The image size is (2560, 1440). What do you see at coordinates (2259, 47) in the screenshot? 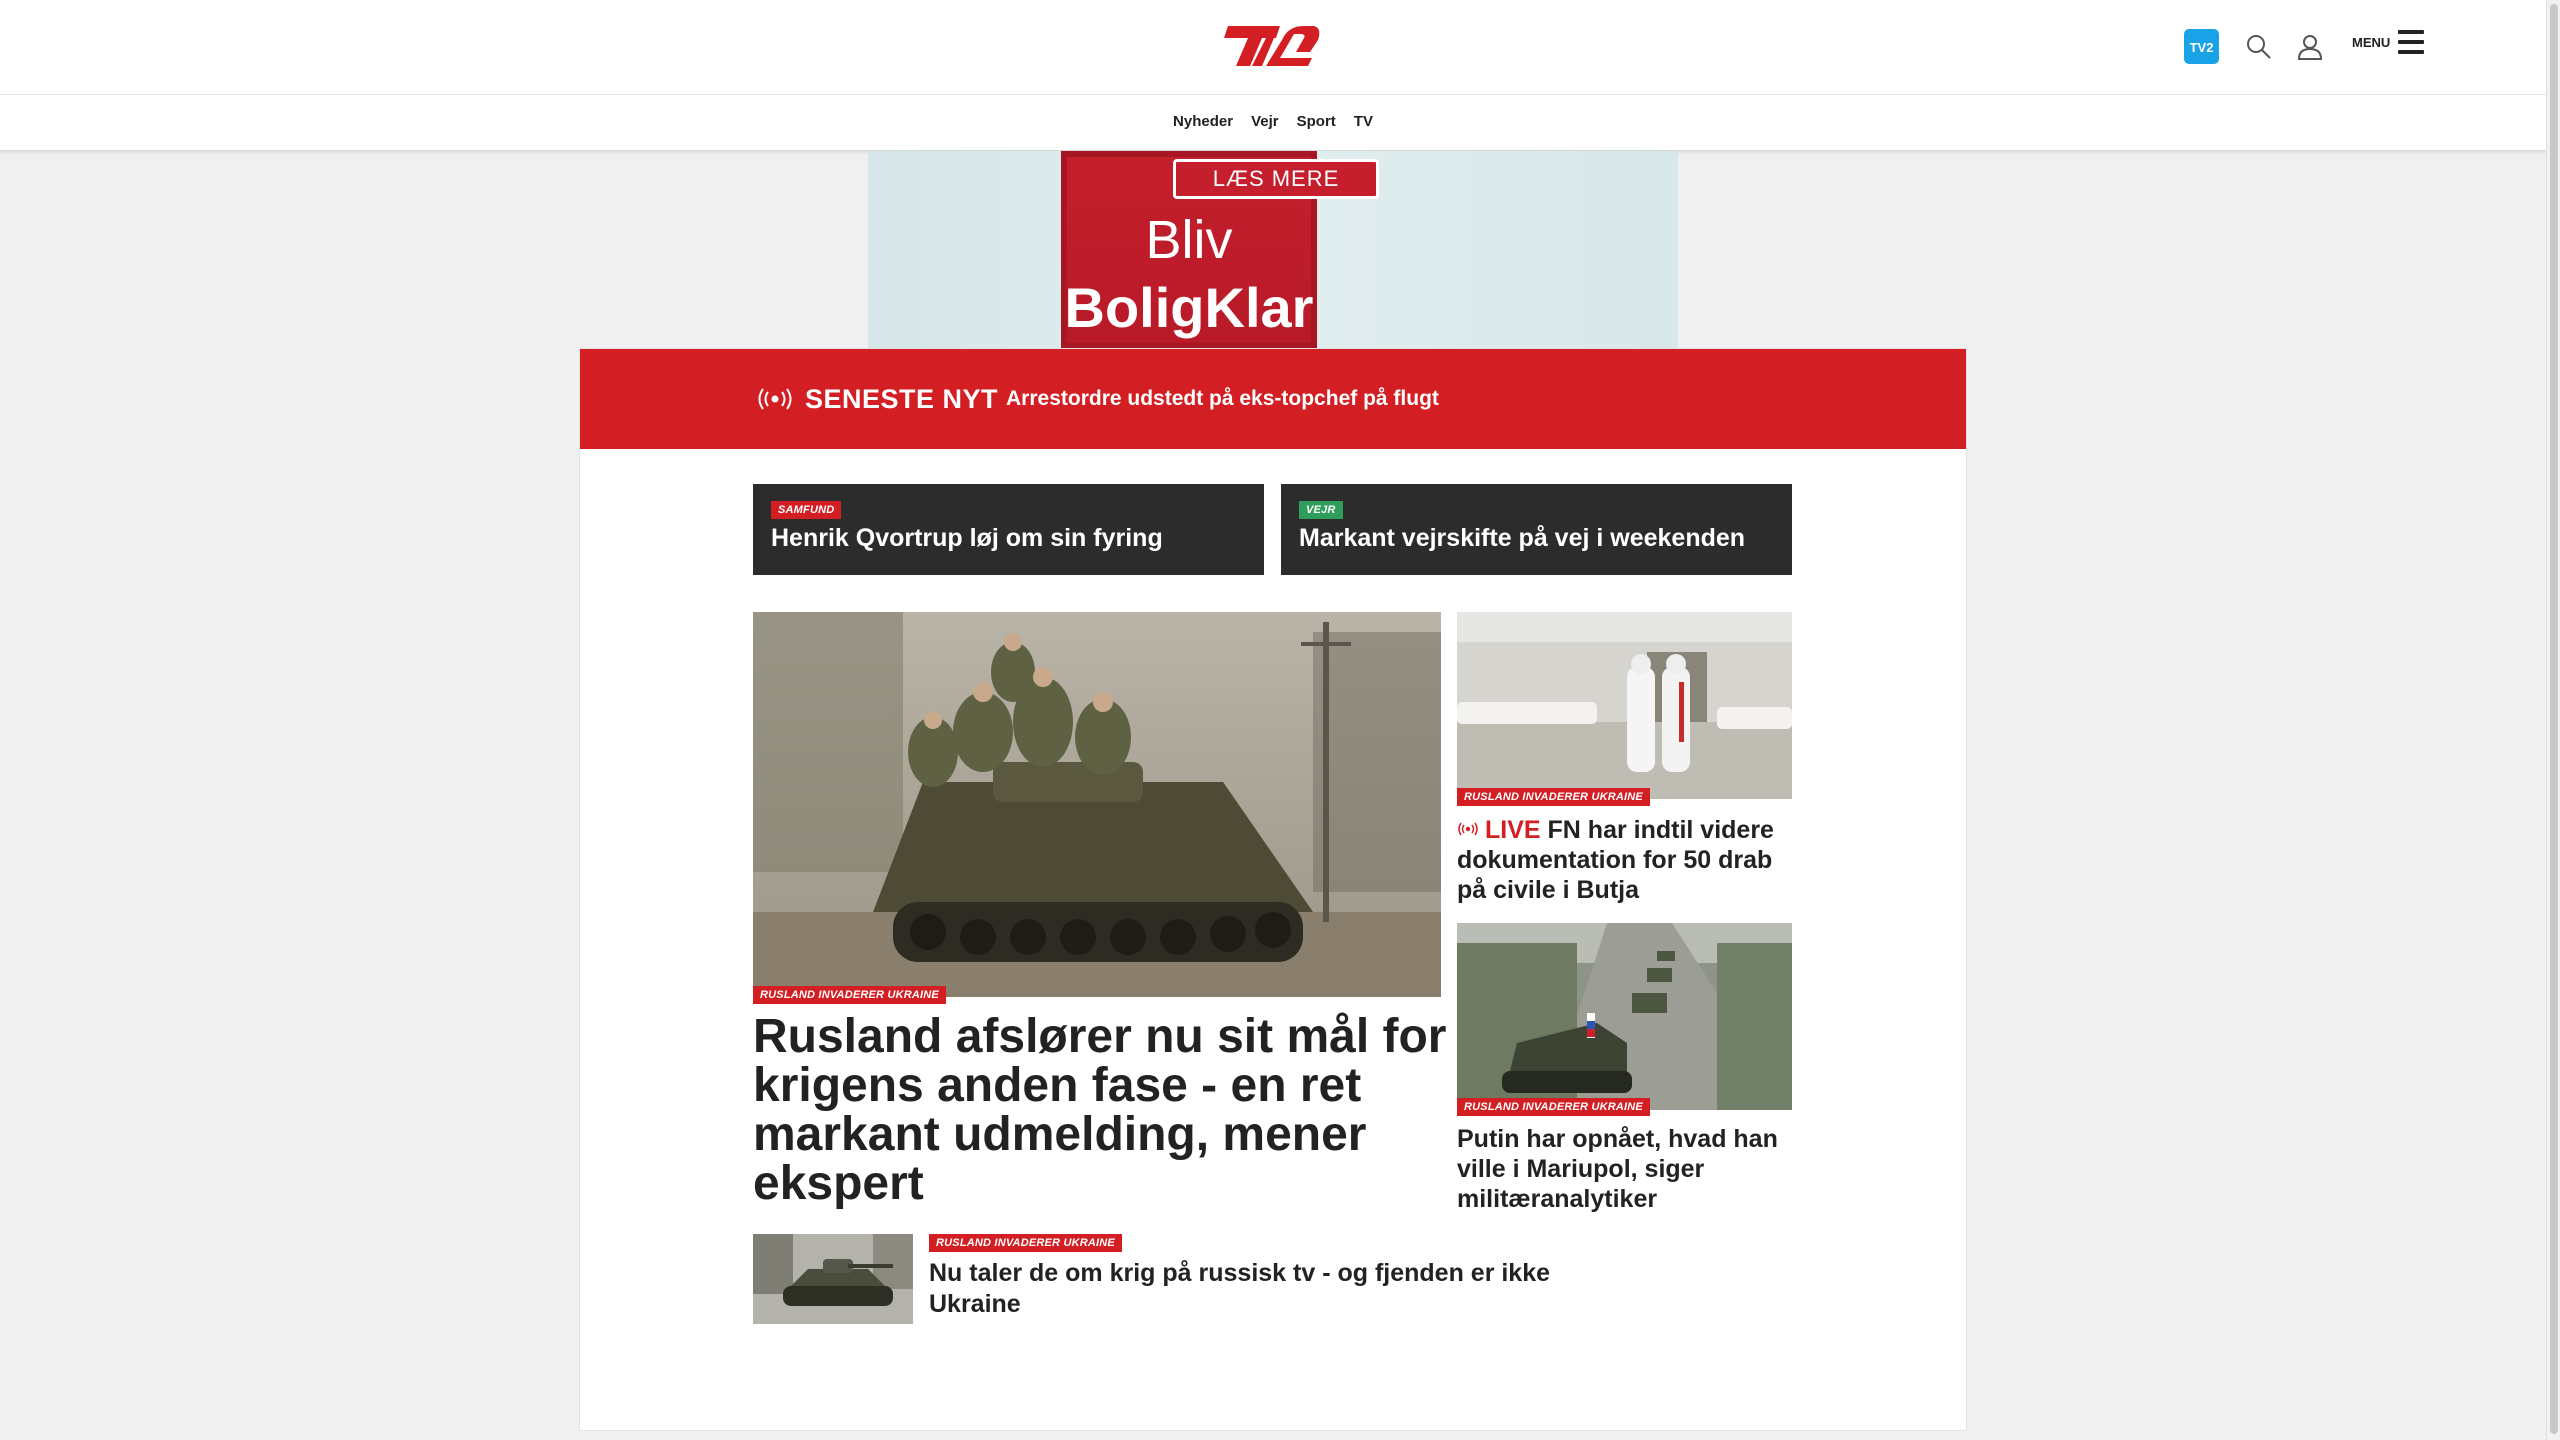
I see `search-icon` at bounding box center [2259, 47].